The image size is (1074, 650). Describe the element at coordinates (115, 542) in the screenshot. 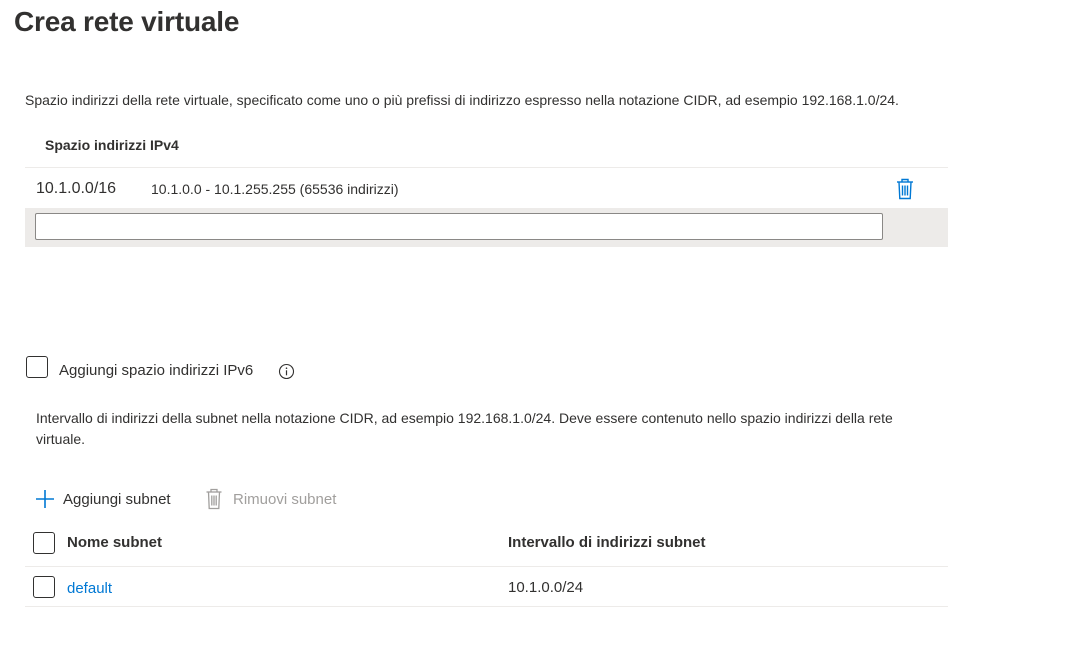

I see `column-header-subnet-name: Nome subnet` at that location.